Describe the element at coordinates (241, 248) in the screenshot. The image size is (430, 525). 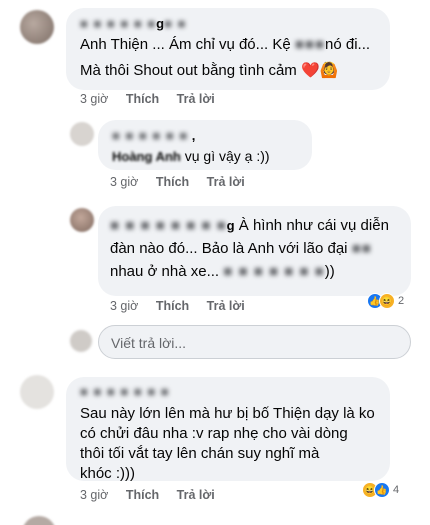
I see `comment-text: đàn nào đó... Bảo là Anh với lão đại ■■` at that location.